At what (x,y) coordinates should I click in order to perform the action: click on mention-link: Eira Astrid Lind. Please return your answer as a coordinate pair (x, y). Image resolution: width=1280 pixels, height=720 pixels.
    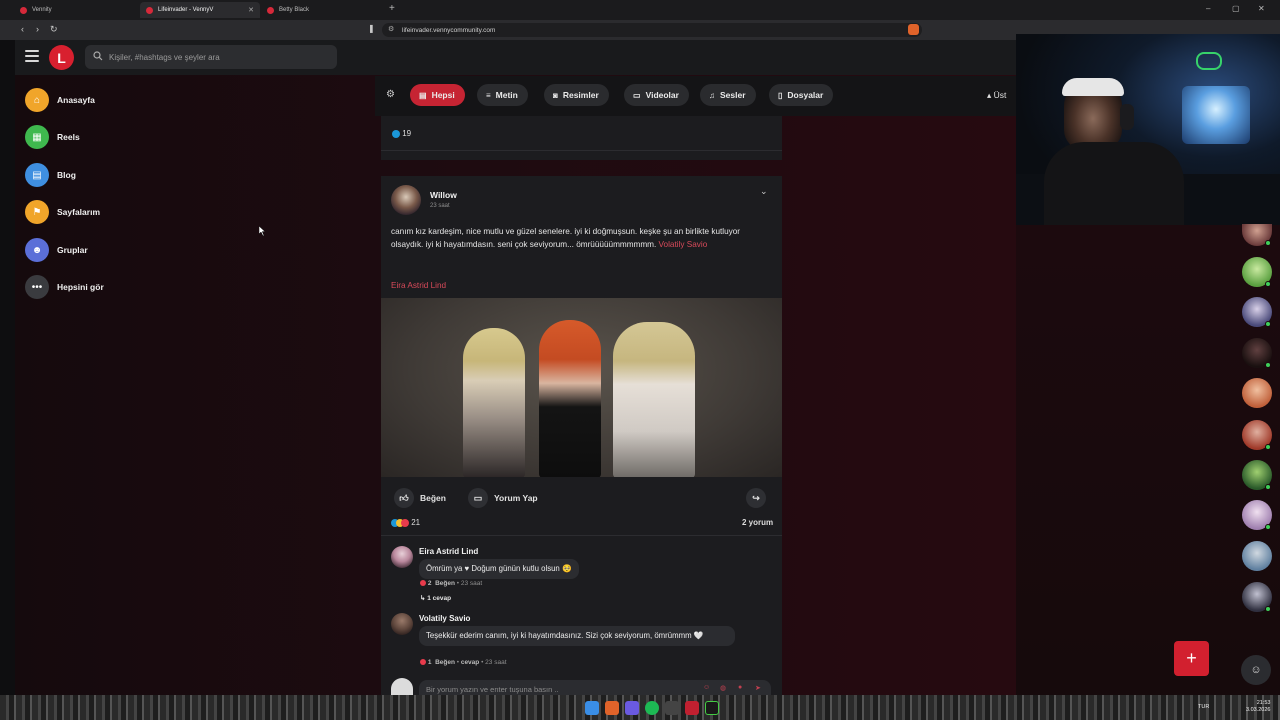
    Looking at the image, I should click on (418, 285).